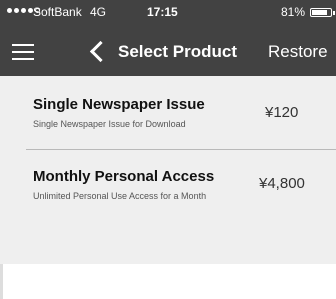  What do you see at coordinates (298, 52) in the screenshot?
I see `restore-button: Restore` at bounding box center [298, 52].